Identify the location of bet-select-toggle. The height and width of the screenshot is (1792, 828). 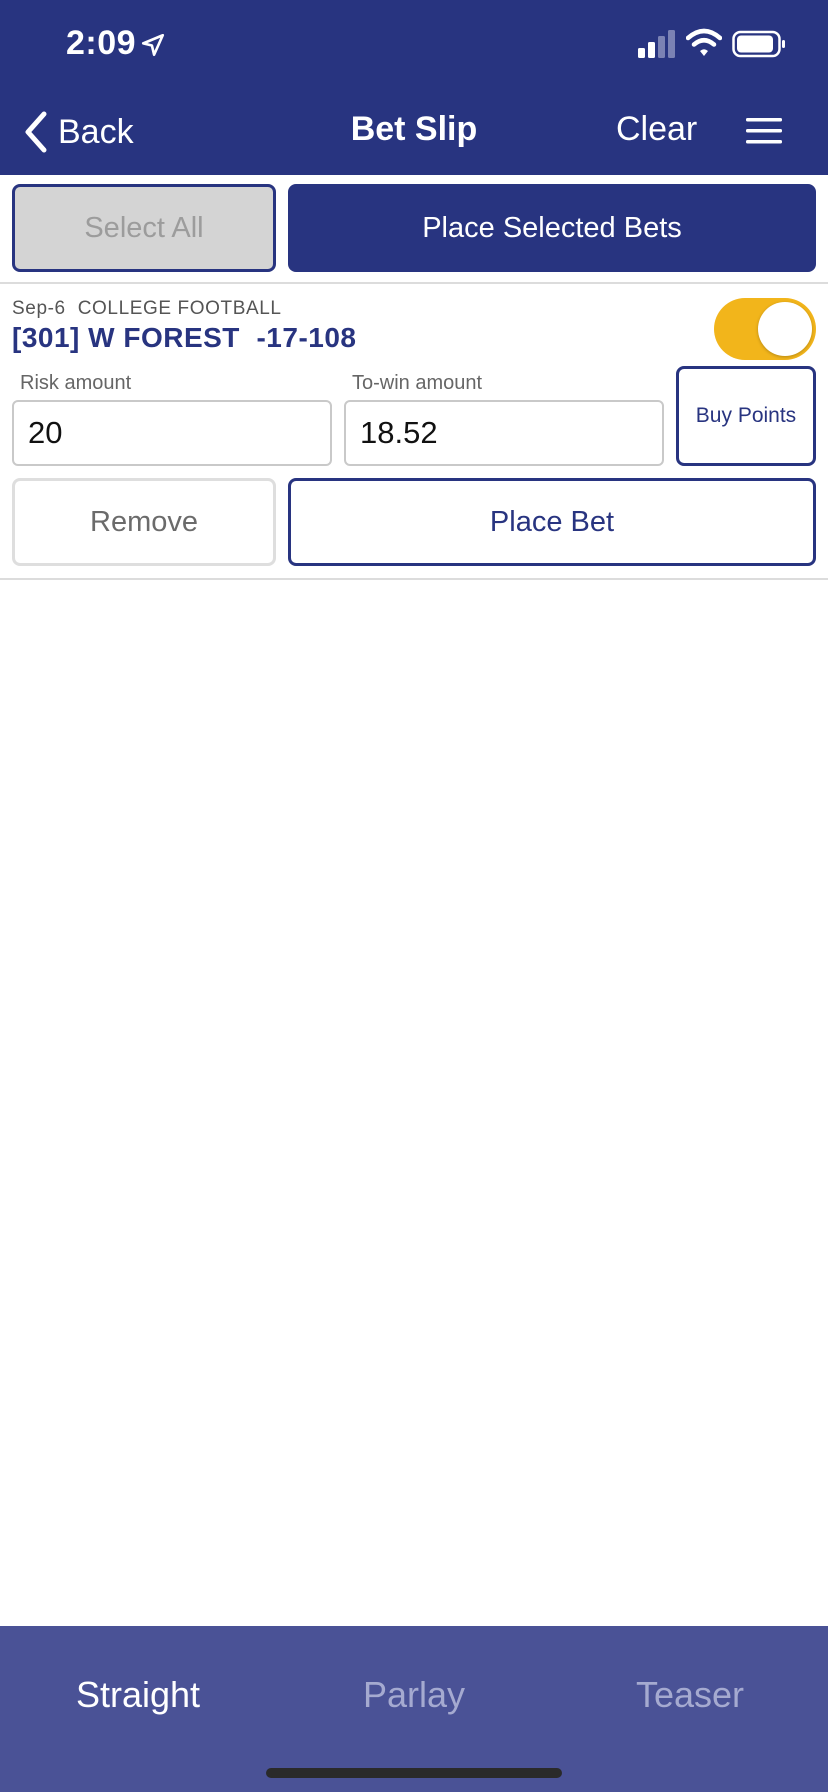
(765, 329).